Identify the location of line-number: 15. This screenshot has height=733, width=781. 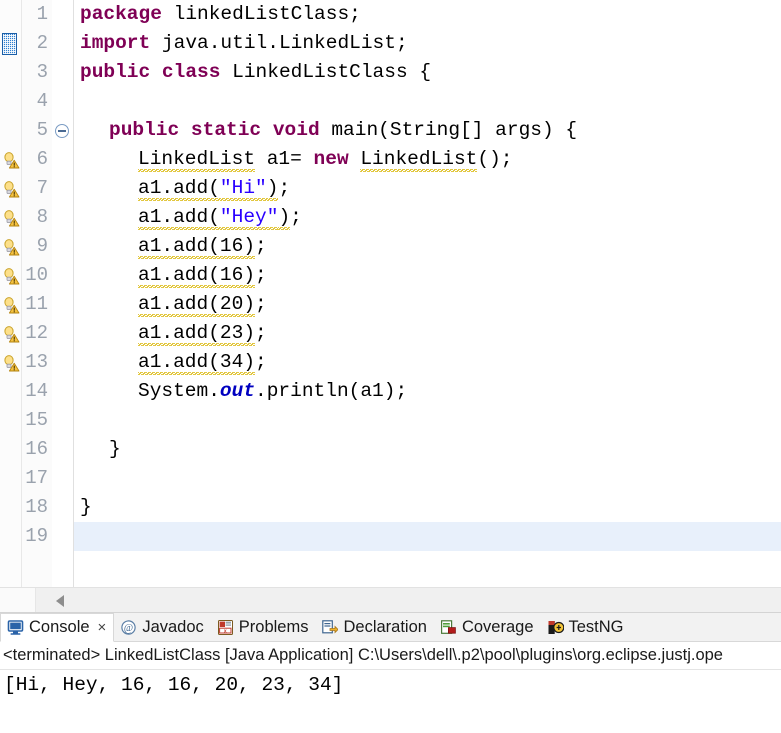
(36, 420).